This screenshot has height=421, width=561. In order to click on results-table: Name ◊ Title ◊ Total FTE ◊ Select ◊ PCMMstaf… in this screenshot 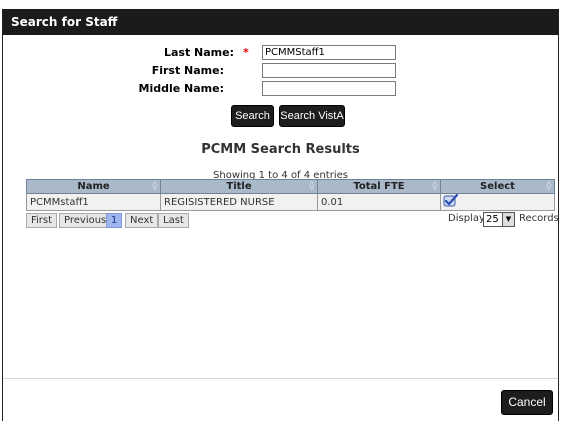, I will do `click(290, 195)`.